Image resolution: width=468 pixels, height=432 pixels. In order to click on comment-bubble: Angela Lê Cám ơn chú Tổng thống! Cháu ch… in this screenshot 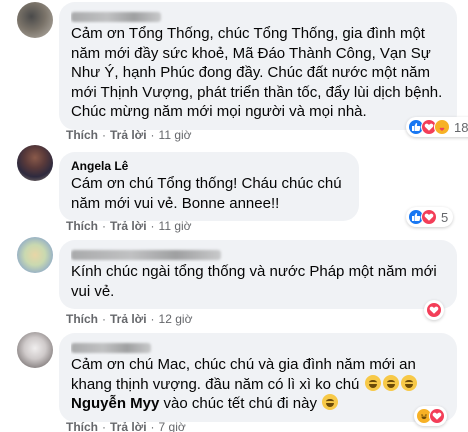, I will do `click(209, 186)`.